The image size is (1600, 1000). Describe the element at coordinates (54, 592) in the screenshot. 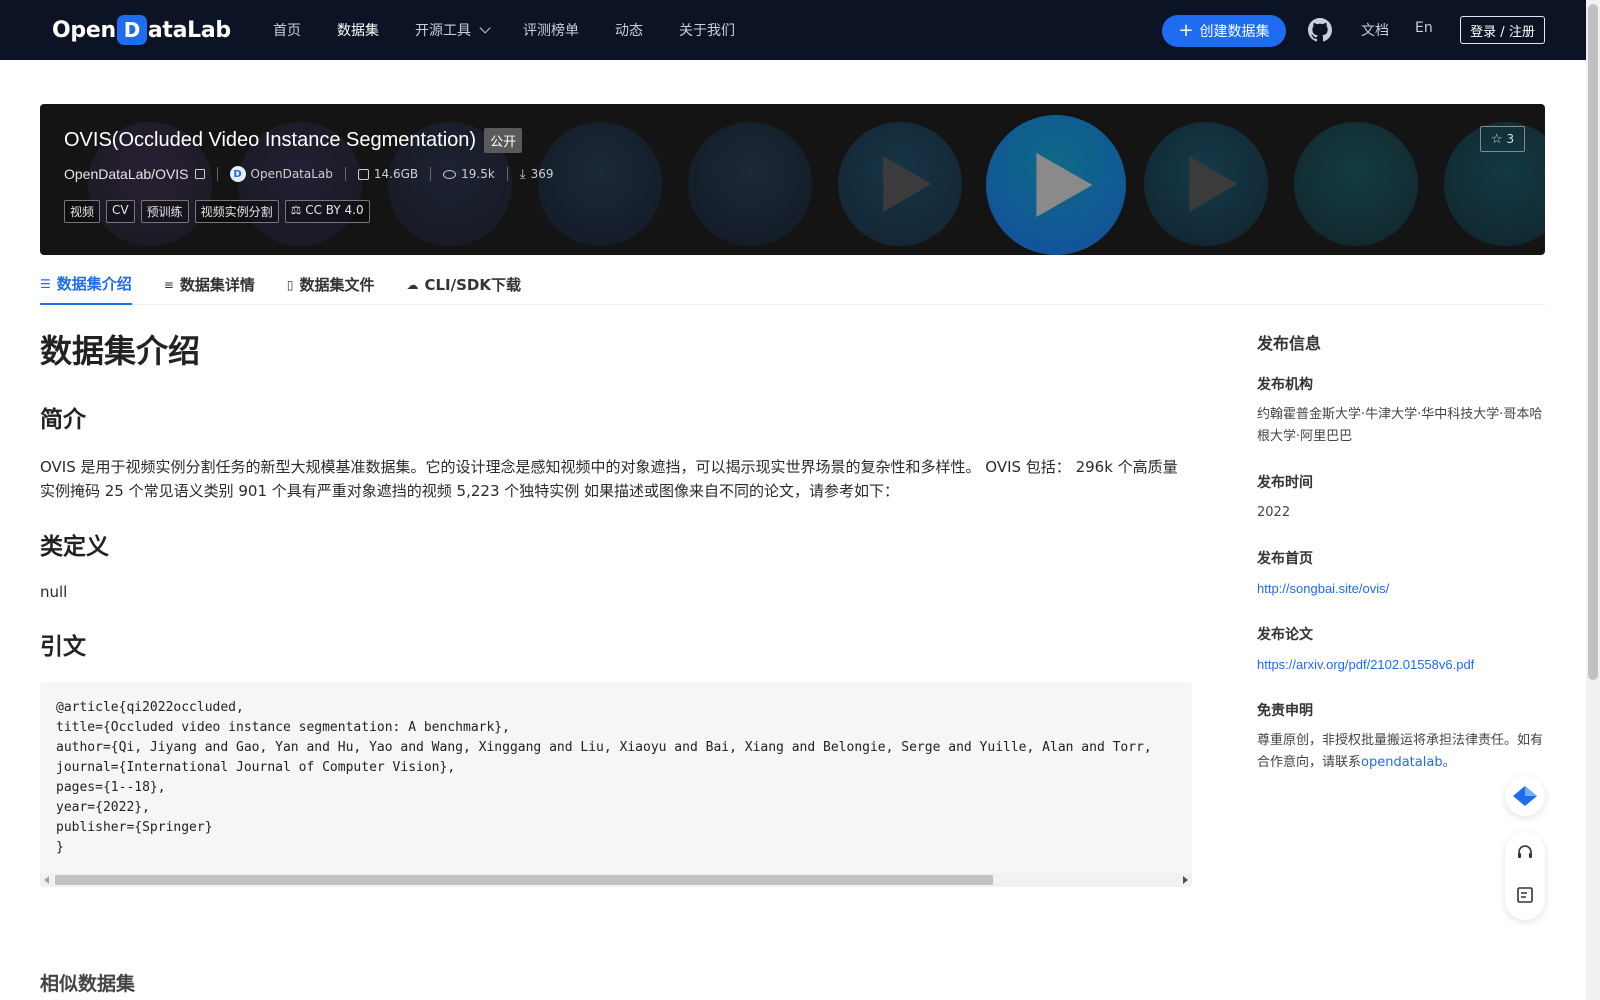

I see `class-definition-value: null` at that location.